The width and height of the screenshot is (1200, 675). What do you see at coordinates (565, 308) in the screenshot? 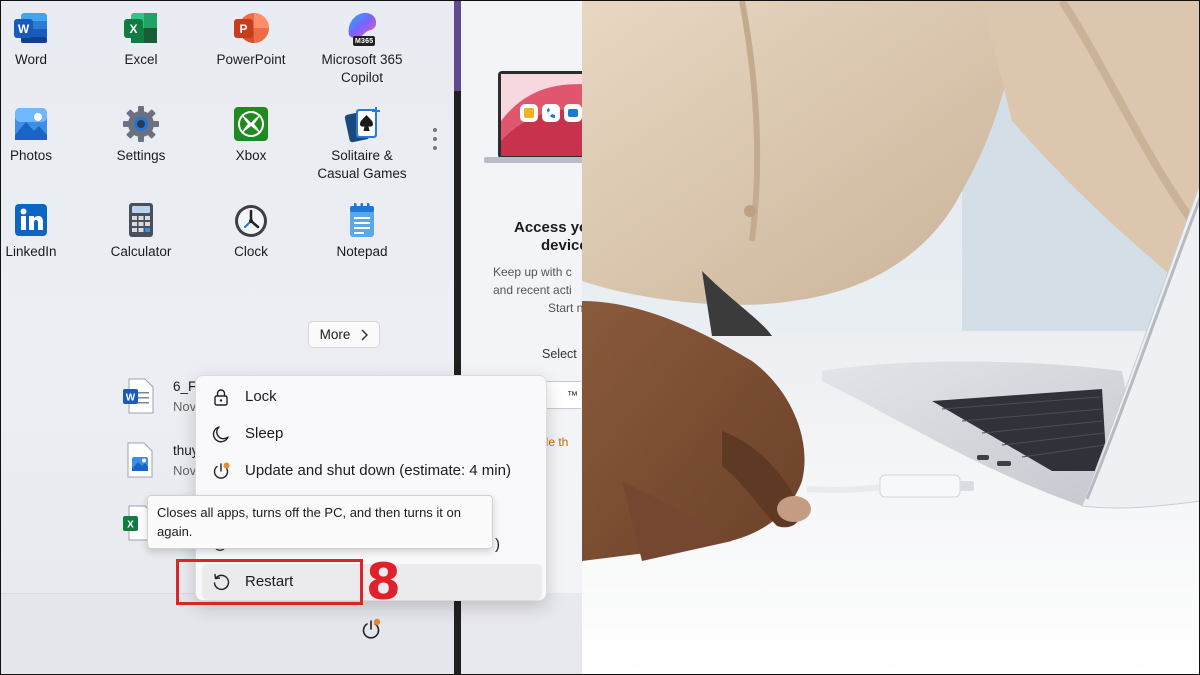
I see `phone-panel-desc-line3: Start n` at bounding box center [565, 308].